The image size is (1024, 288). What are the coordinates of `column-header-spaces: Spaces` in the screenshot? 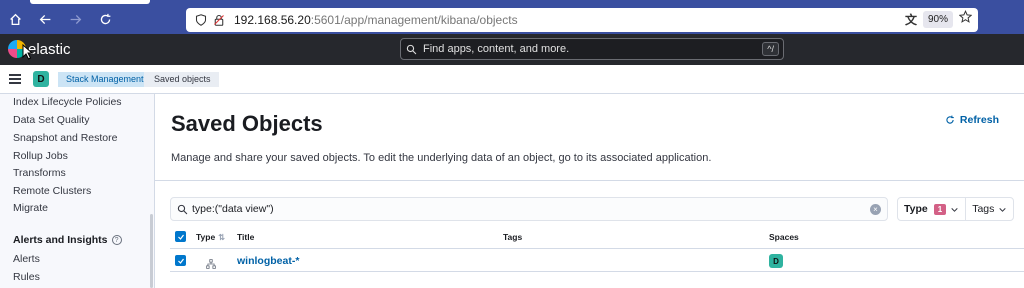 It's located at (784, 237).